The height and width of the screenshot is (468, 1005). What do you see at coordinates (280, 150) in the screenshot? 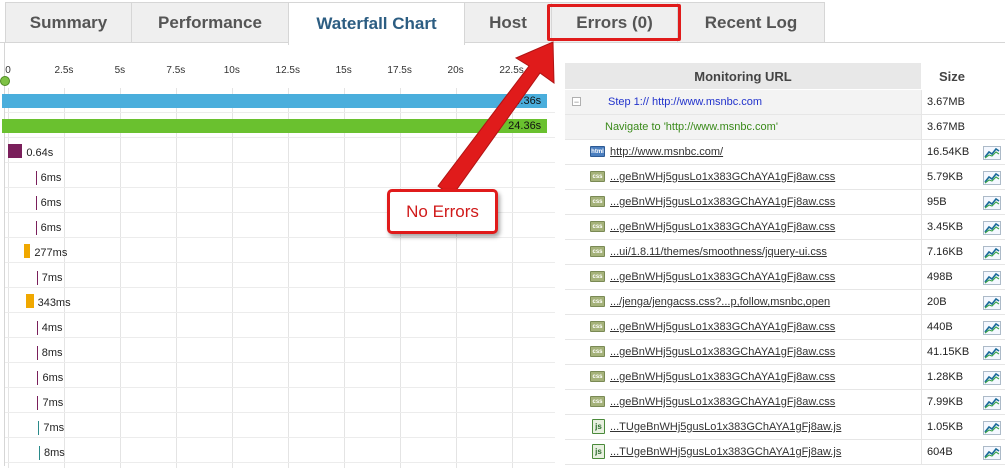
I see `waterfall-row: 0.64s` at bounding box center [280, 150].